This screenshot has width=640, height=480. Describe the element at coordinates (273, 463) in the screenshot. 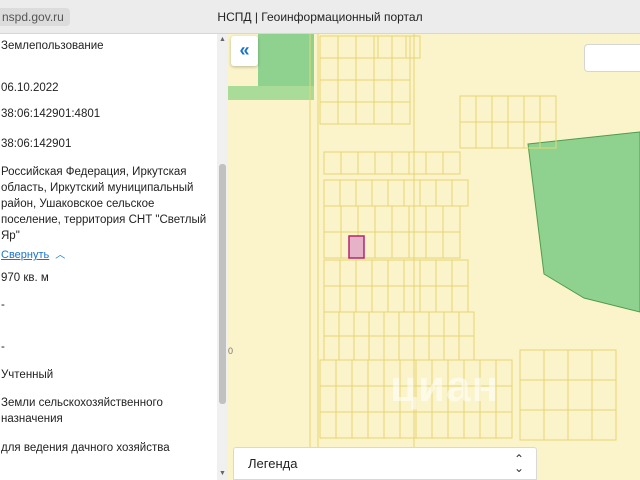

I see `legend-label: Легенда` at that location.